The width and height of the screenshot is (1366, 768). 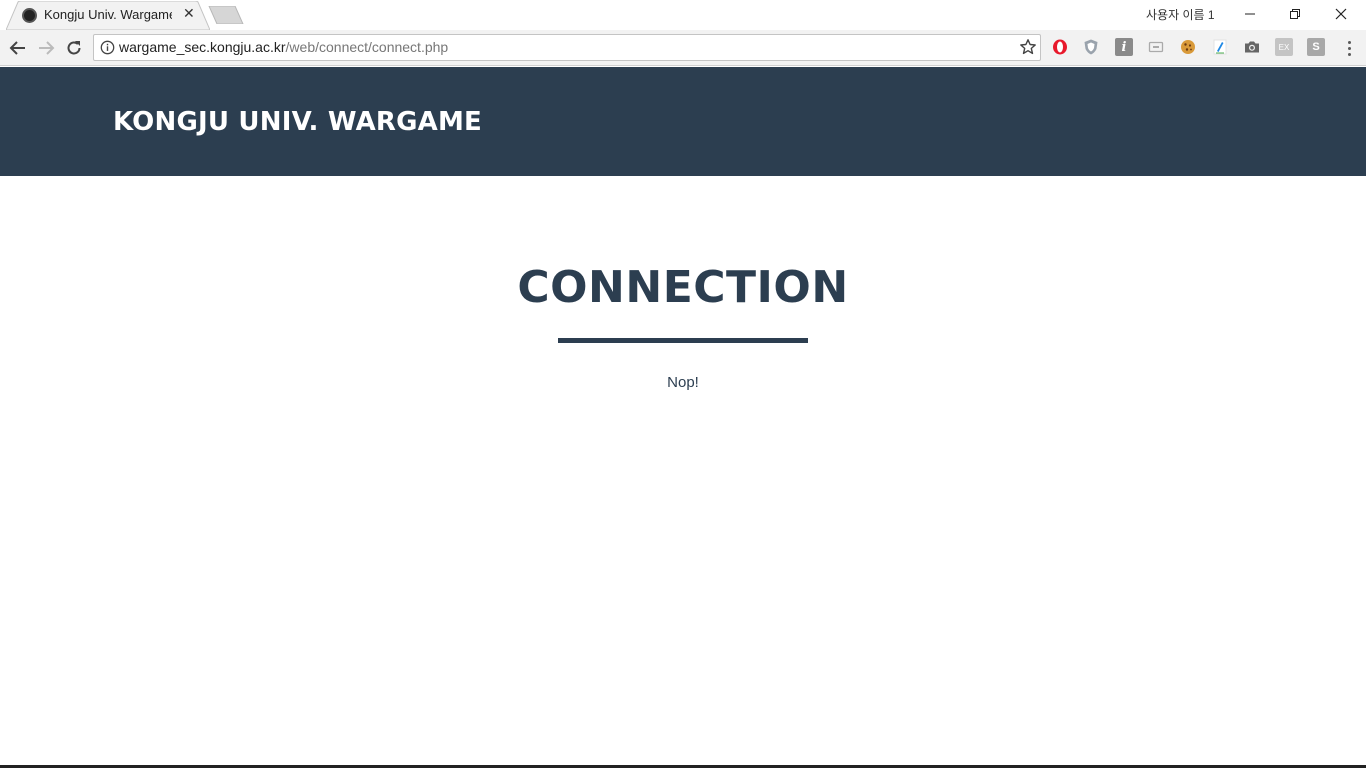 What do you see at coordinates (226, 15) in the screenshot?
I see `new-tab-button` at bounding box center [226, 15].